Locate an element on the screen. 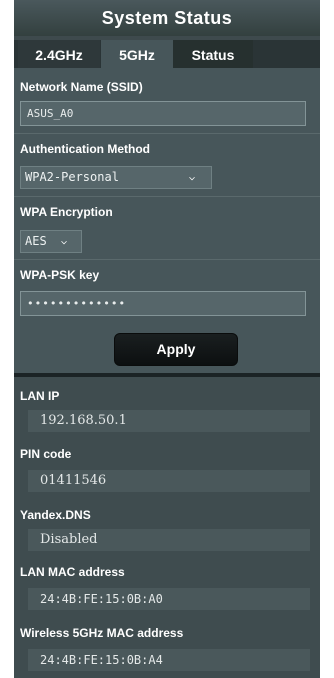 The height and width of the screenshot is (678, 334). ssid-input: ASUS_A0 is located at coordinates (163, 113).